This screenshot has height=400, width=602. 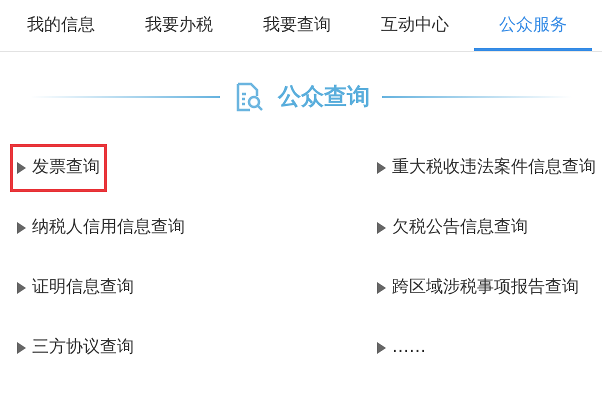 What do you see at coordinates (58, 168) in the screenshot?
I see `query-link: 发票查询` at bounding box center [58, 168].